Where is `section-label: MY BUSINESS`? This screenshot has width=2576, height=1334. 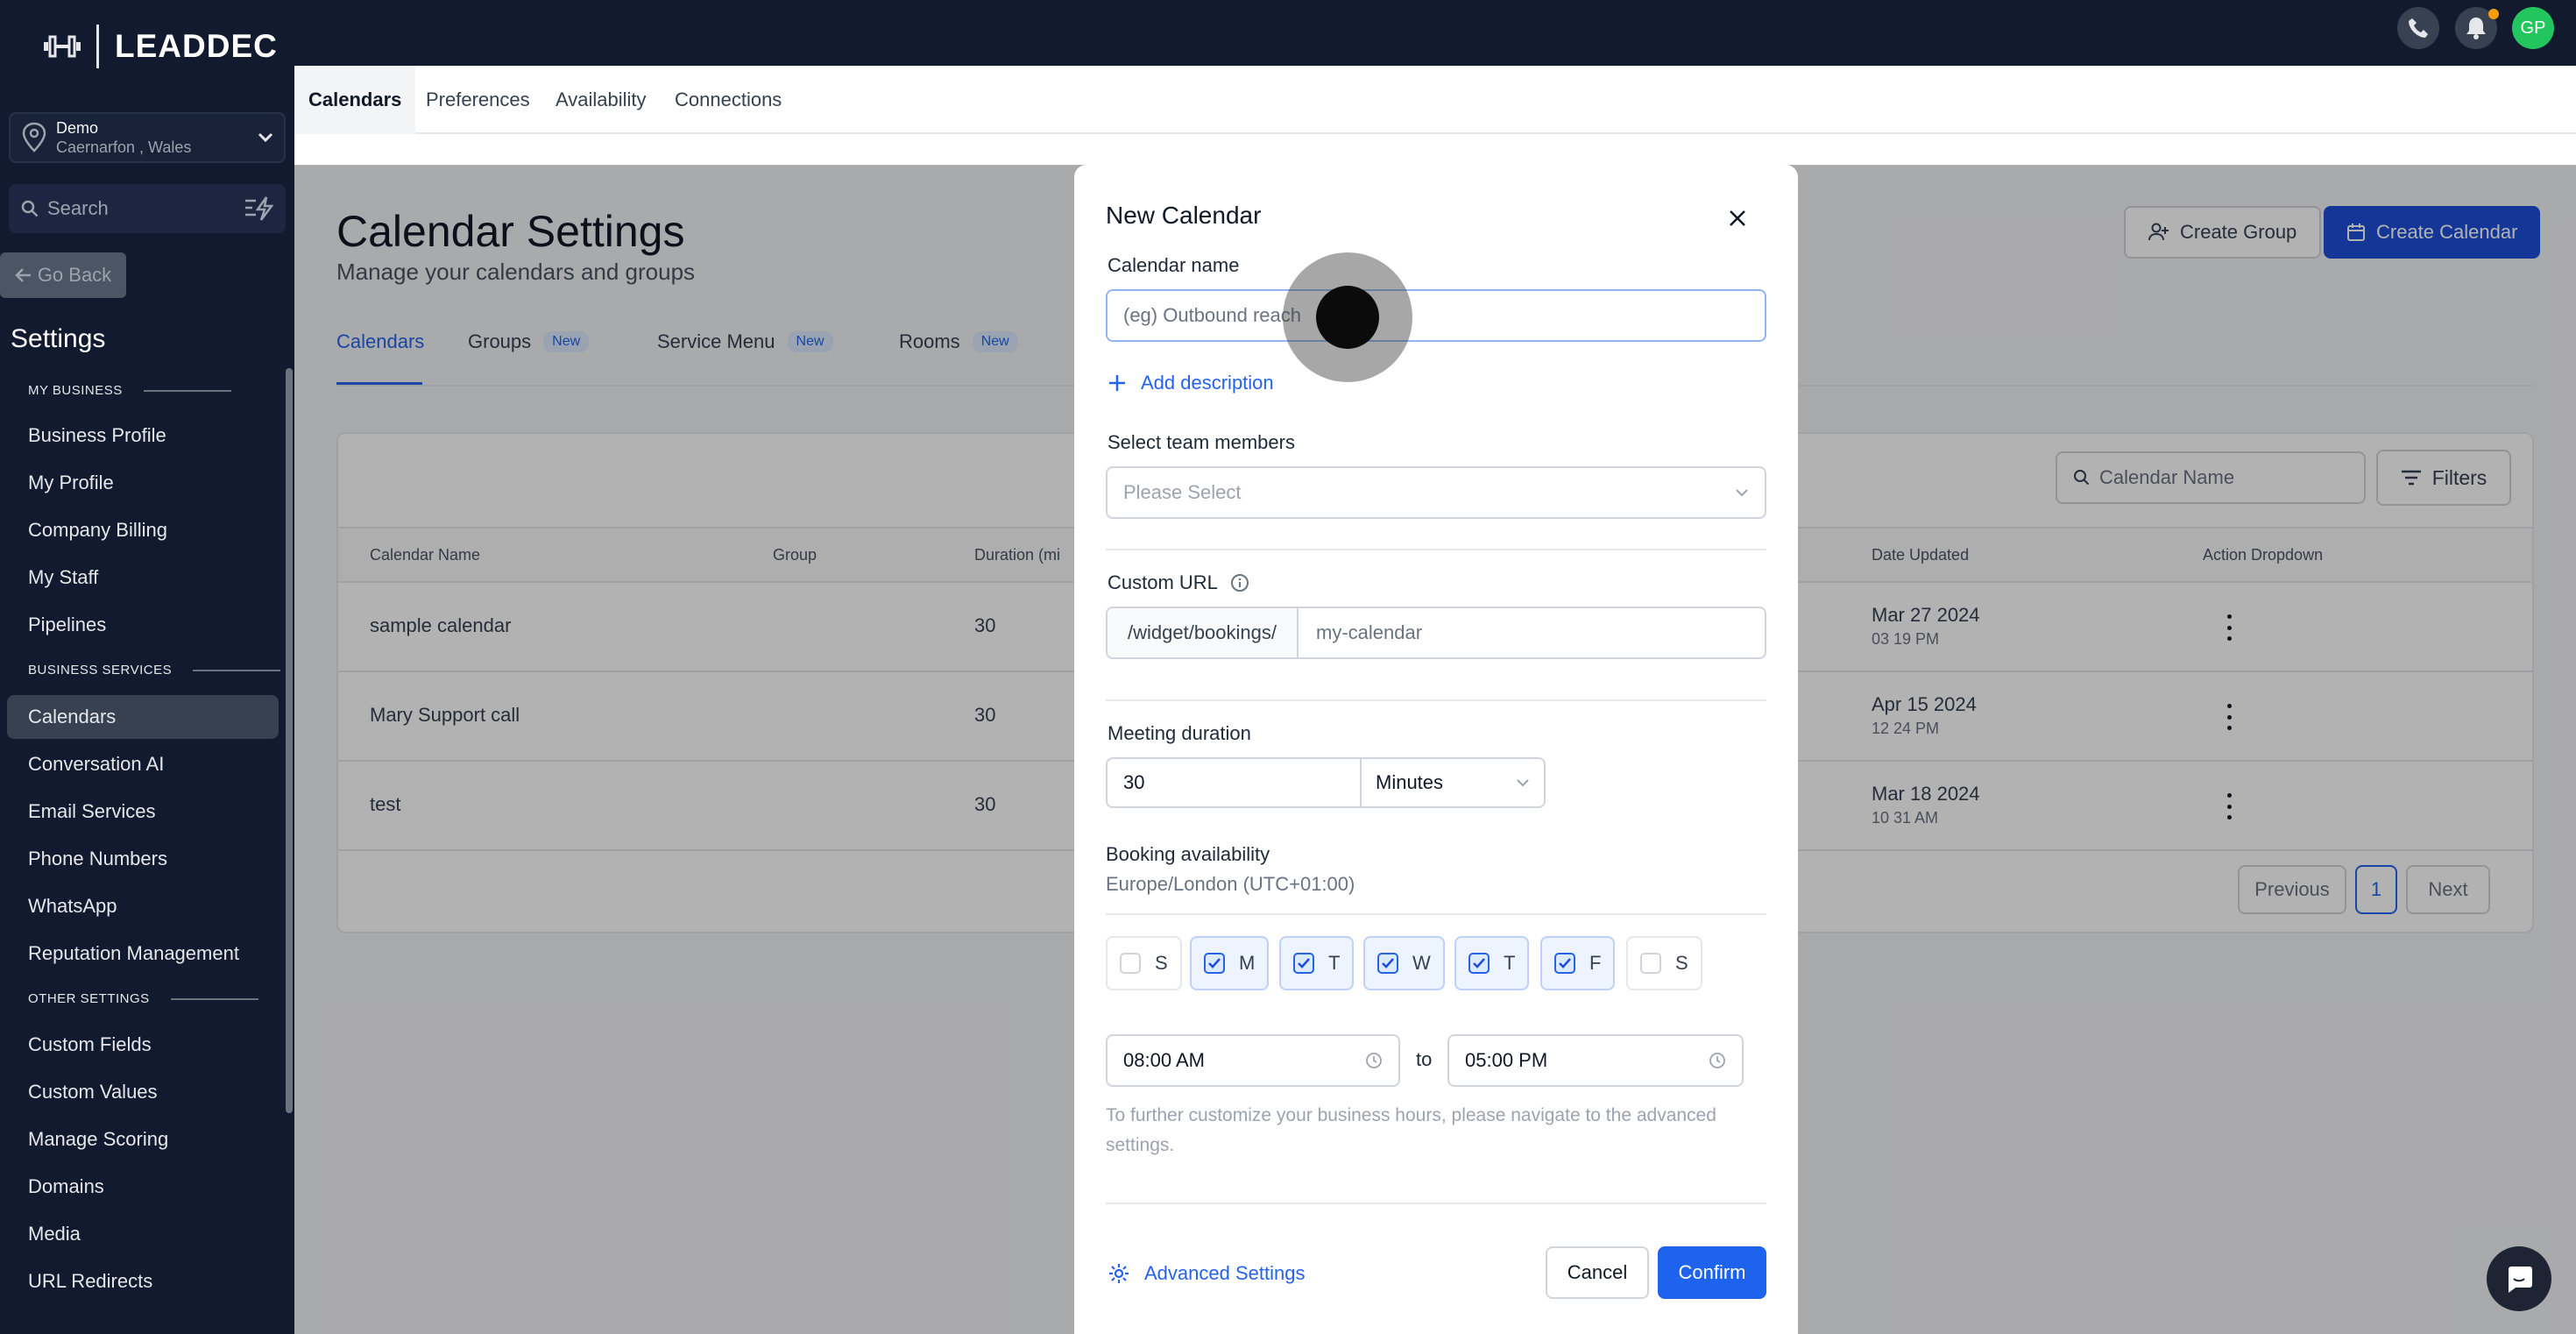
section-label: MY BUSINESS is located at coordinates (75, 390).